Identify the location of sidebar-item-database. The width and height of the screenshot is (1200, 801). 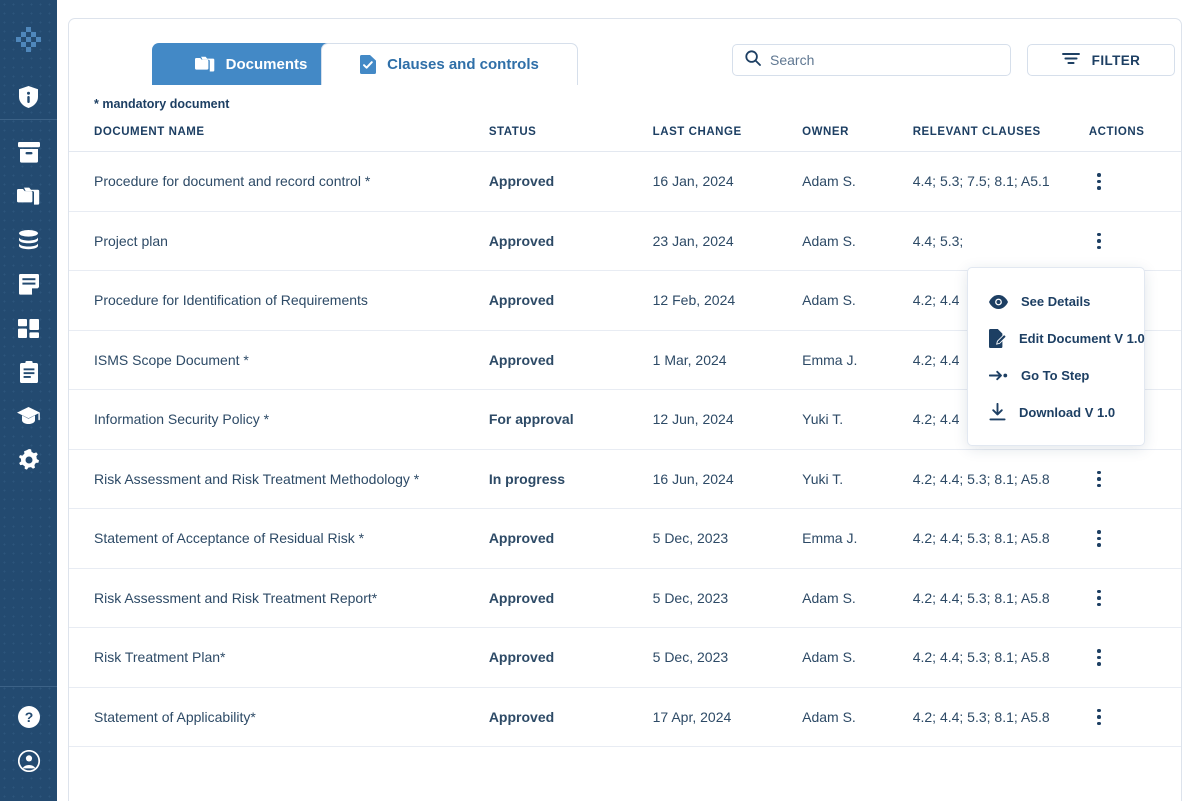
(28, 240).